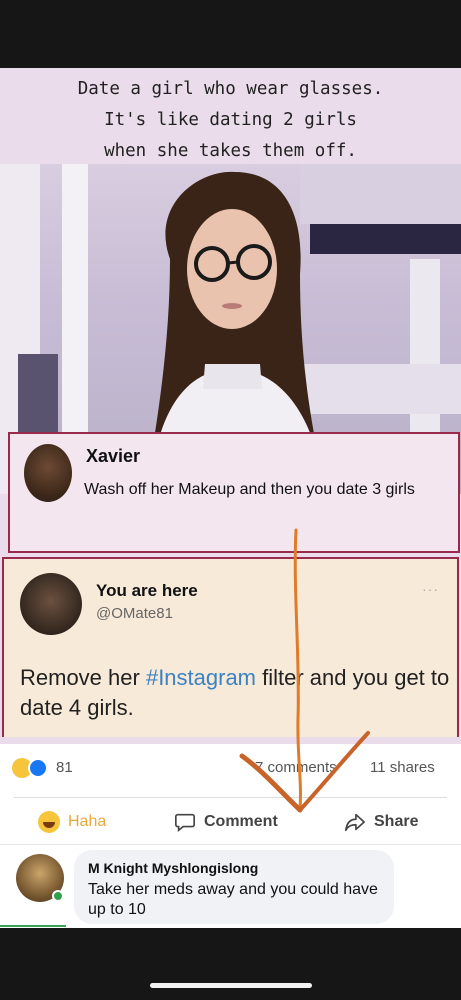 This screenshot has width=461, height=1000. What do you see at coordinates (231, 985) in the screenshot?
I see `home-indicator` at bounding box center [231, 985].